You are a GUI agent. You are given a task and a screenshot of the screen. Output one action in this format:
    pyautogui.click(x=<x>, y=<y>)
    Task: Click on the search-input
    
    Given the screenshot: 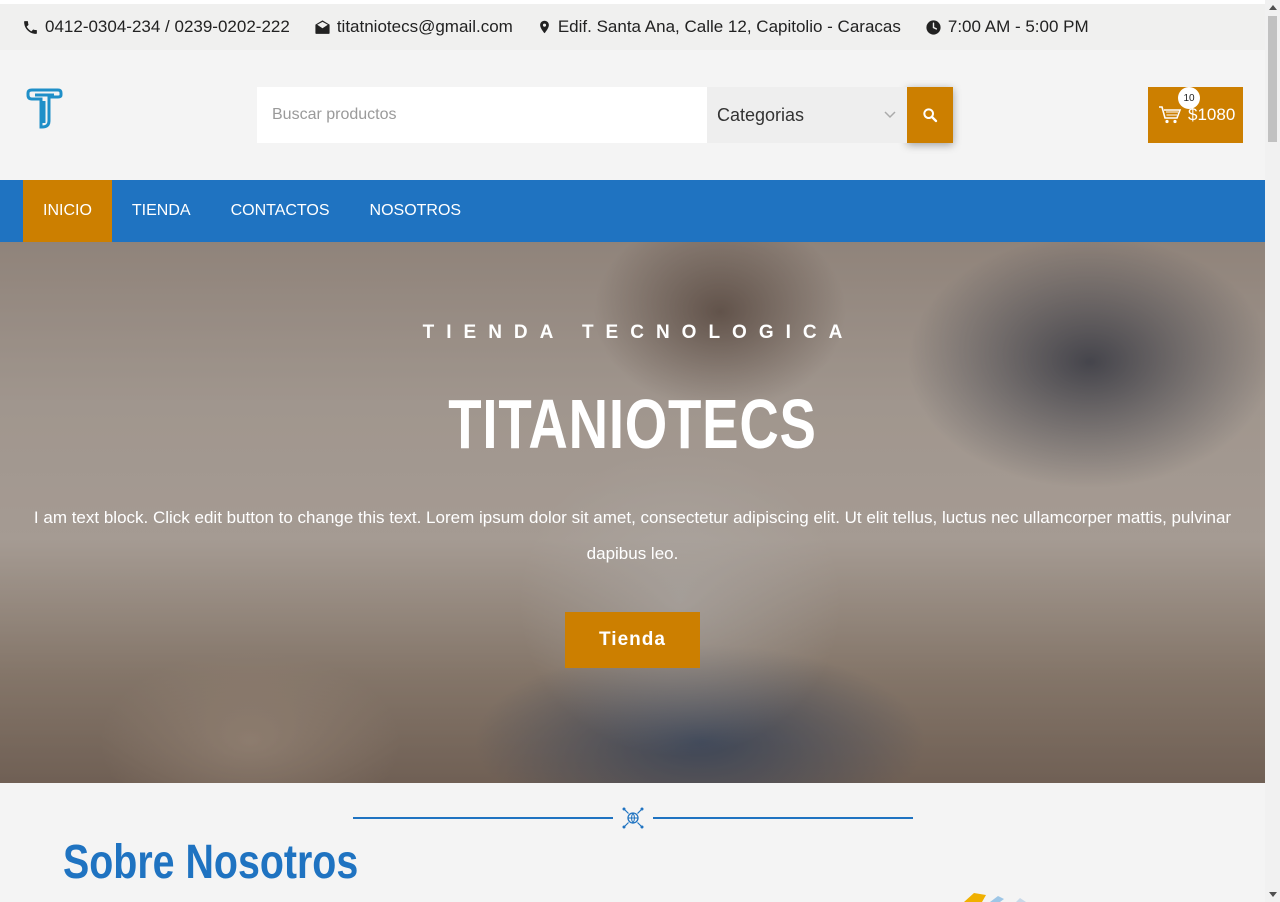 What is the action you would take?
    pyautogui.click(x=482, y=115)
    